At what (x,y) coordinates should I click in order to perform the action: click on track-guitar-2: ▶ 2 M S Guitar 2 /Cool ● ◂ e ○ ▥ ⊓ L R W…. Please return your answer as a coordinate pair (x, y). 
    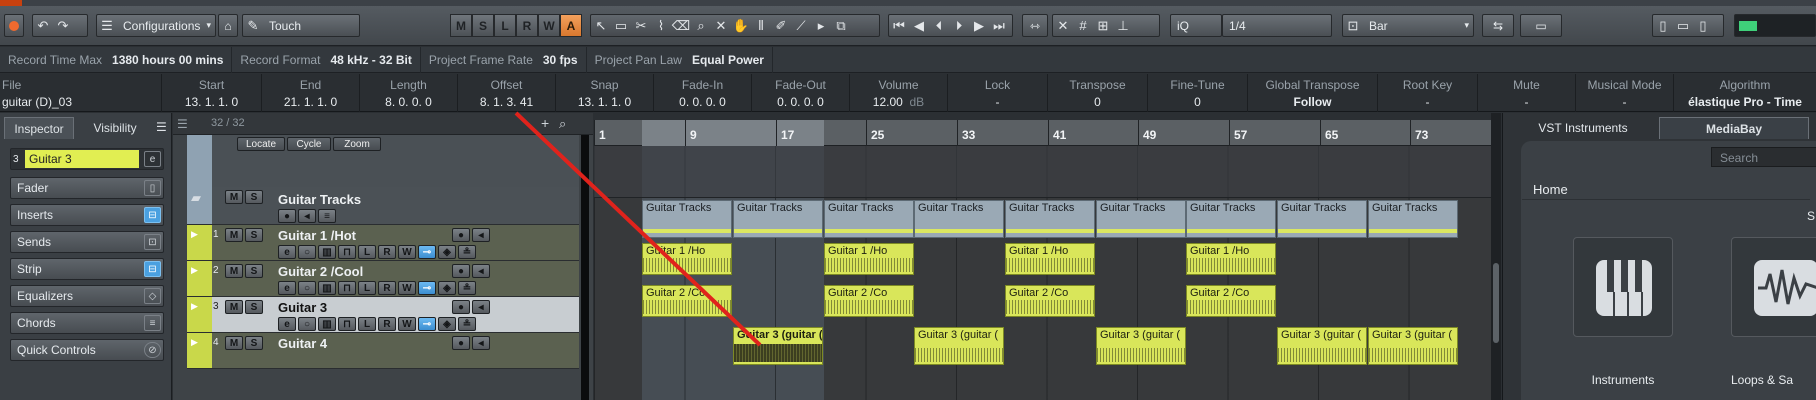
    Looking at the image, I should click on (383, 279).